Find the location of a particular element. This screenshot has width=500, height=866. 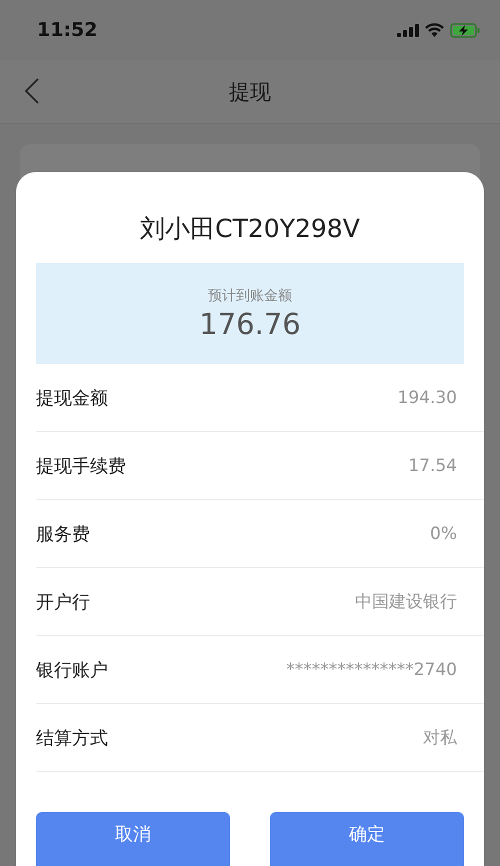

wifi-icon is located at coordinates (434, 30).